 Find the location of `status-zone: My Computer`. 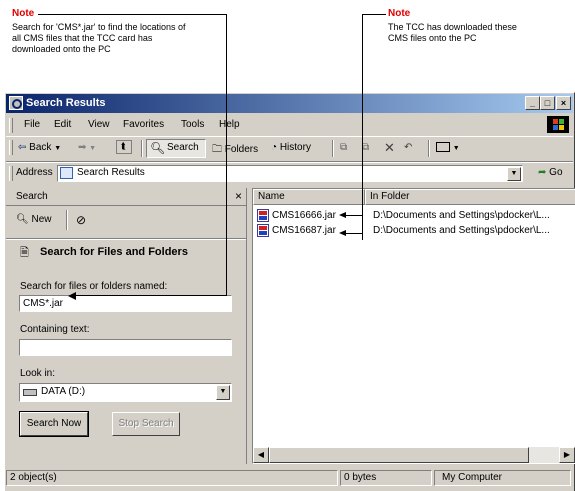

status-zone: My Computer is located at coordinates (502, 478).